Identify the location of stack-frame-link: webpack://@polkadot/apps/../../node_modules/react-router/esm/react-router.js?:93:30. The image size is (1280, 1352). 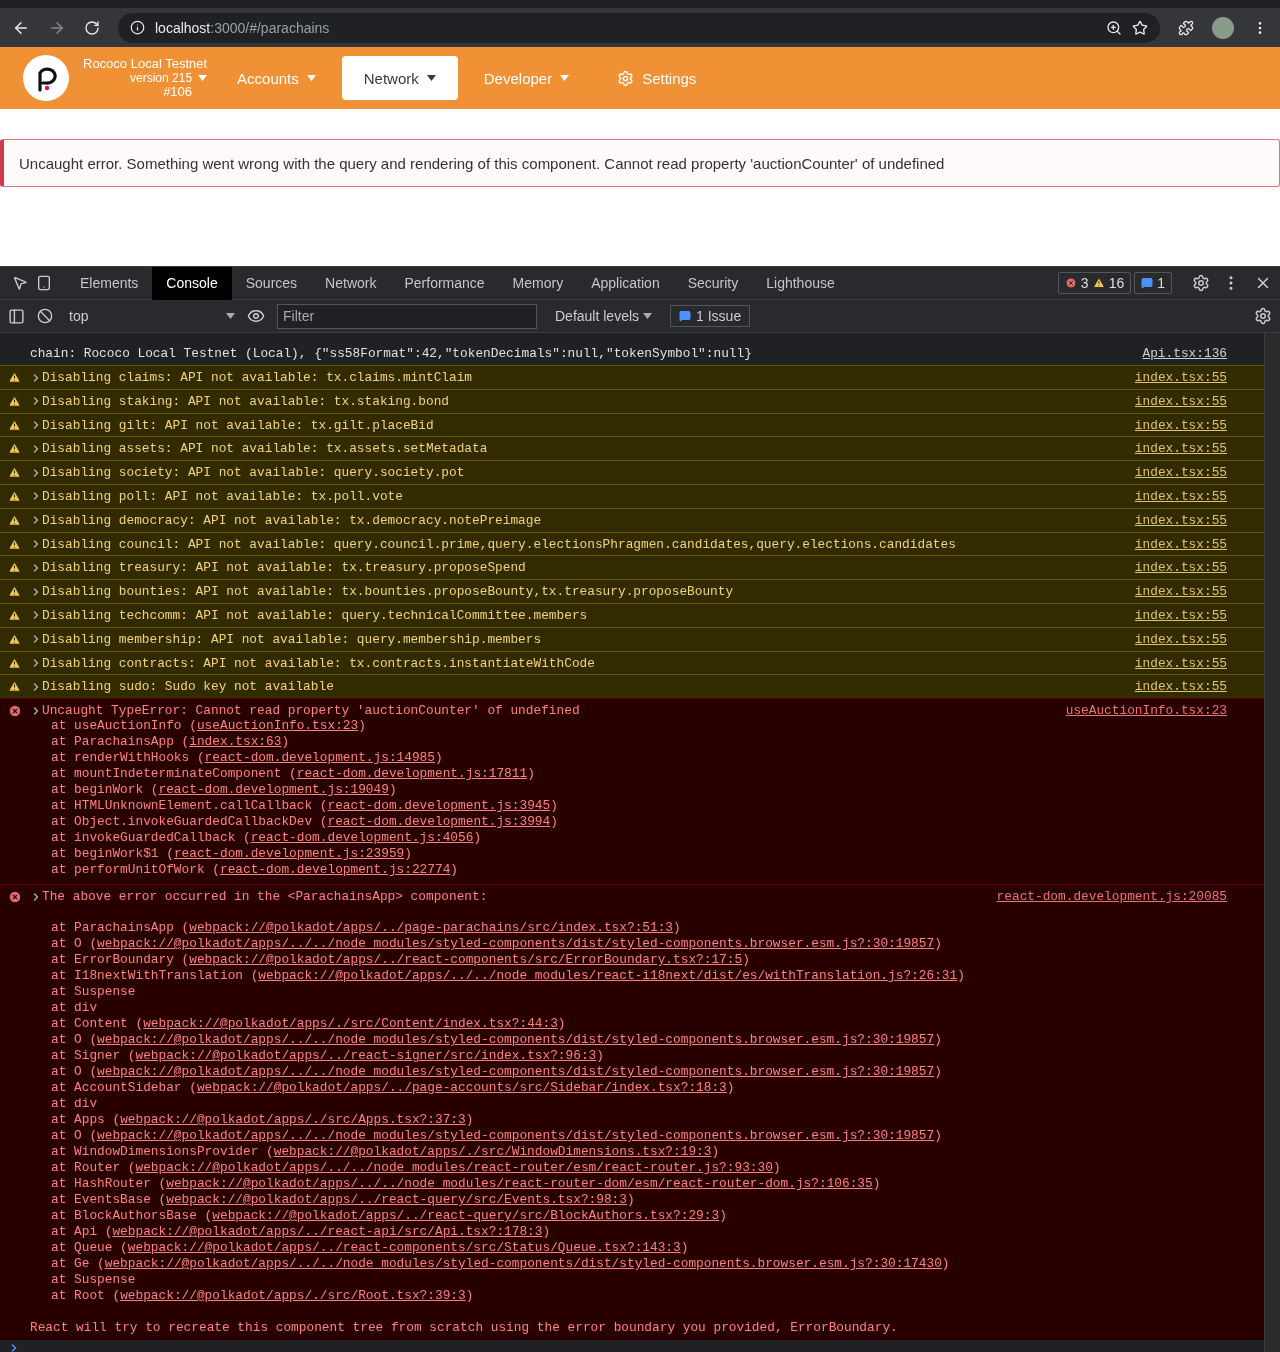
(454, 1168).